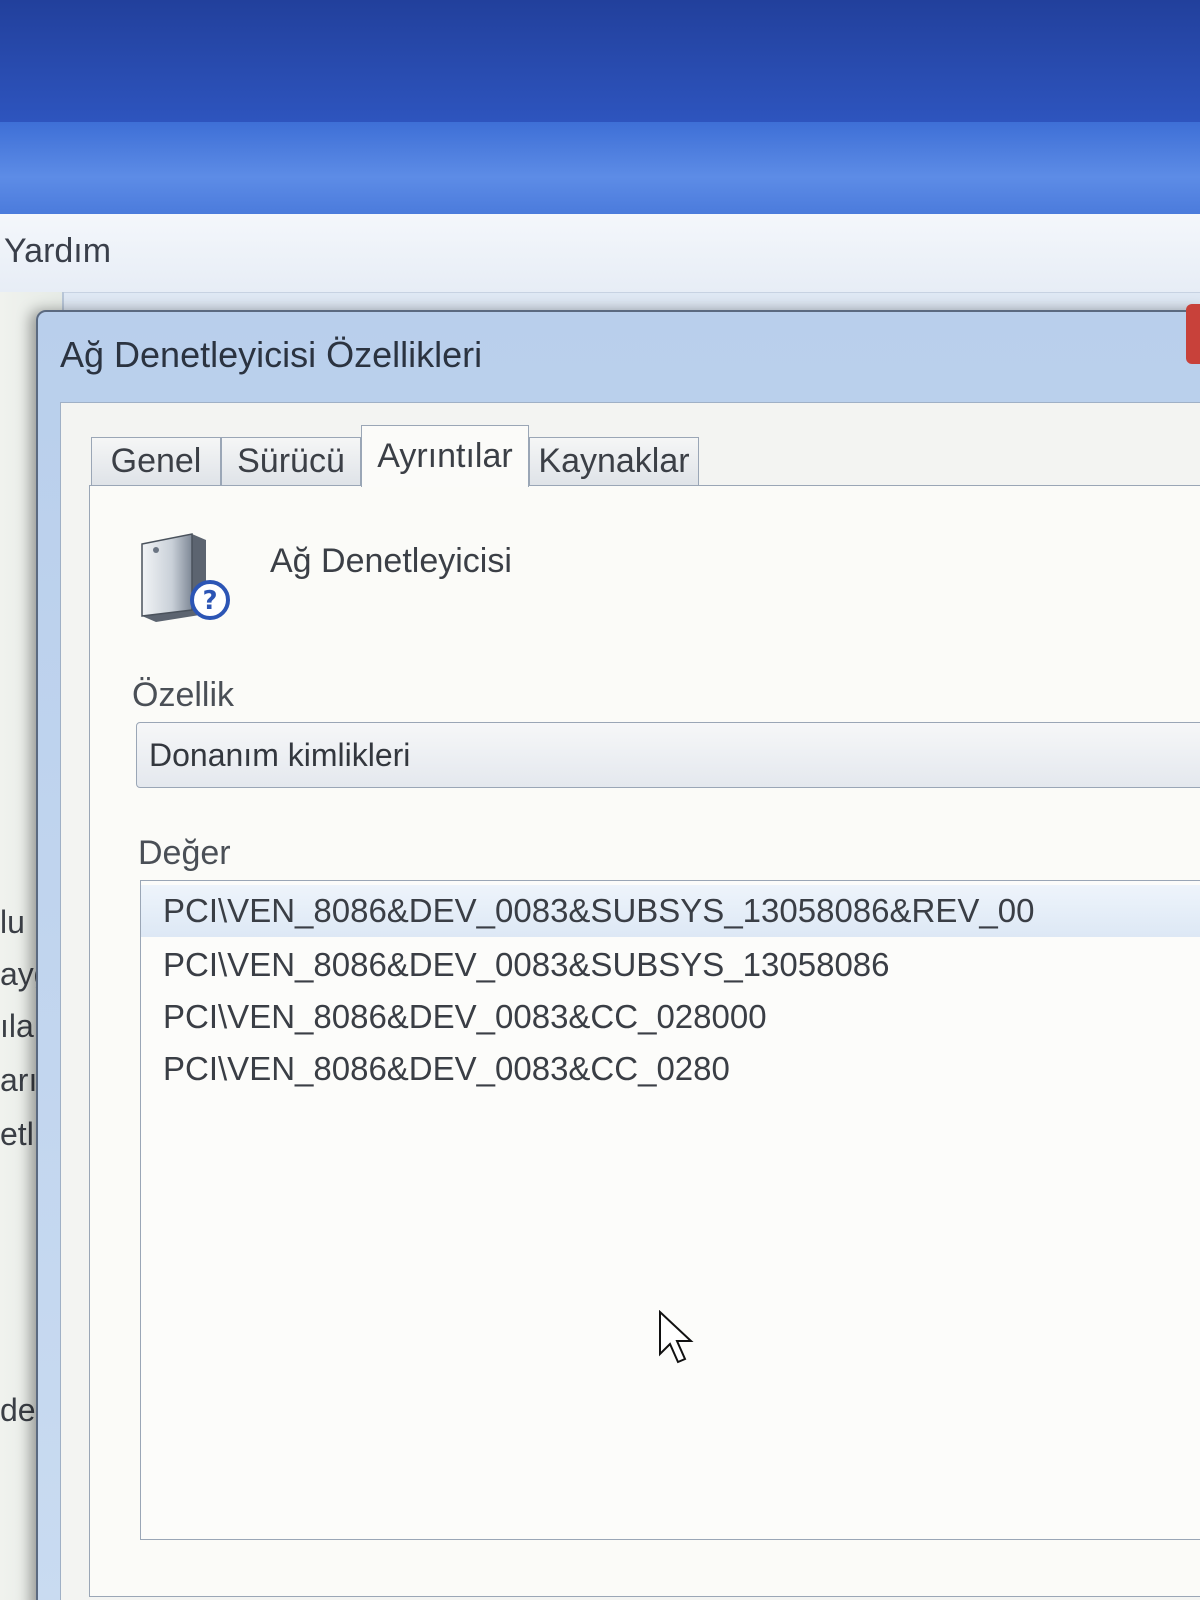 The width and height of the screenshot is (1200, 1600). Describe the element at coordinates (676, 1337) in the screenshot. I see `mouse-cursor-icon` at that location.